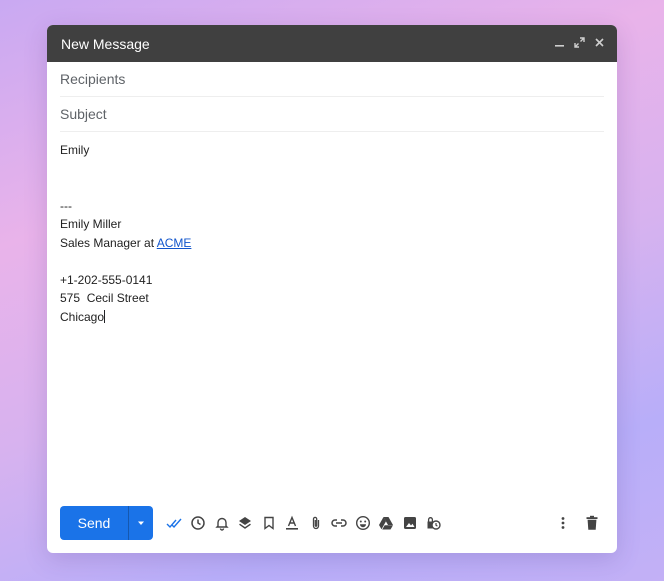 This screenshot has height=581, width=664. What do you see at coordinates (91, 224) in the screenshot?
I see `signature-name: Emily Miller` at bounding box center [91, 224].